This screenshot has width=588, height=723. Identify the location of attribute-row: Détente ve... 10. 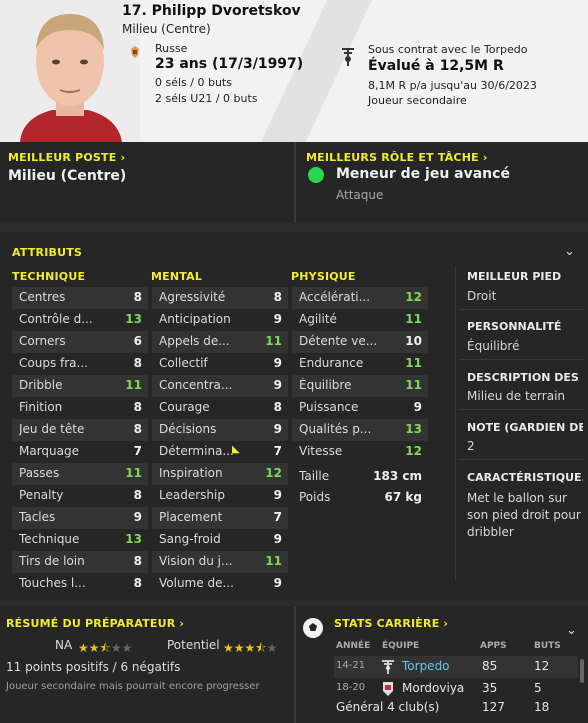
(360, 342).